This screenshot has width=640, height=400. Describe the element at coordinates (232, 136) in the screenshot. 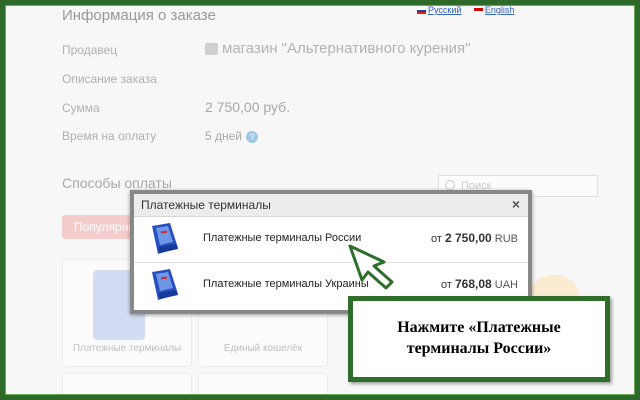

I see `payment-time-value: 5 дней?` at that location.